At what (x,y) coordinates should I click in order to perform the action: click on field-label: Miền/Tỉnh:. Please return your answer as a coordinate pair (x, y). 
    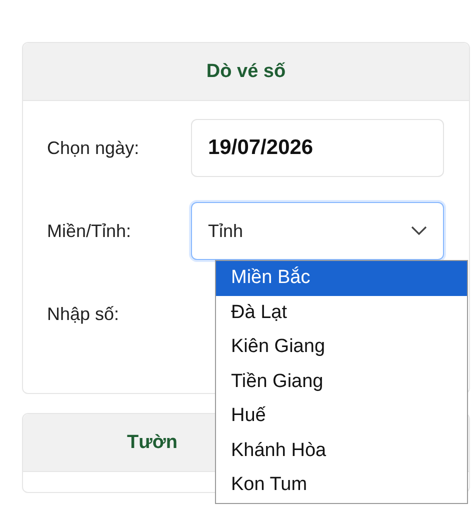
    Looking at the image, I should click on (89, 231).